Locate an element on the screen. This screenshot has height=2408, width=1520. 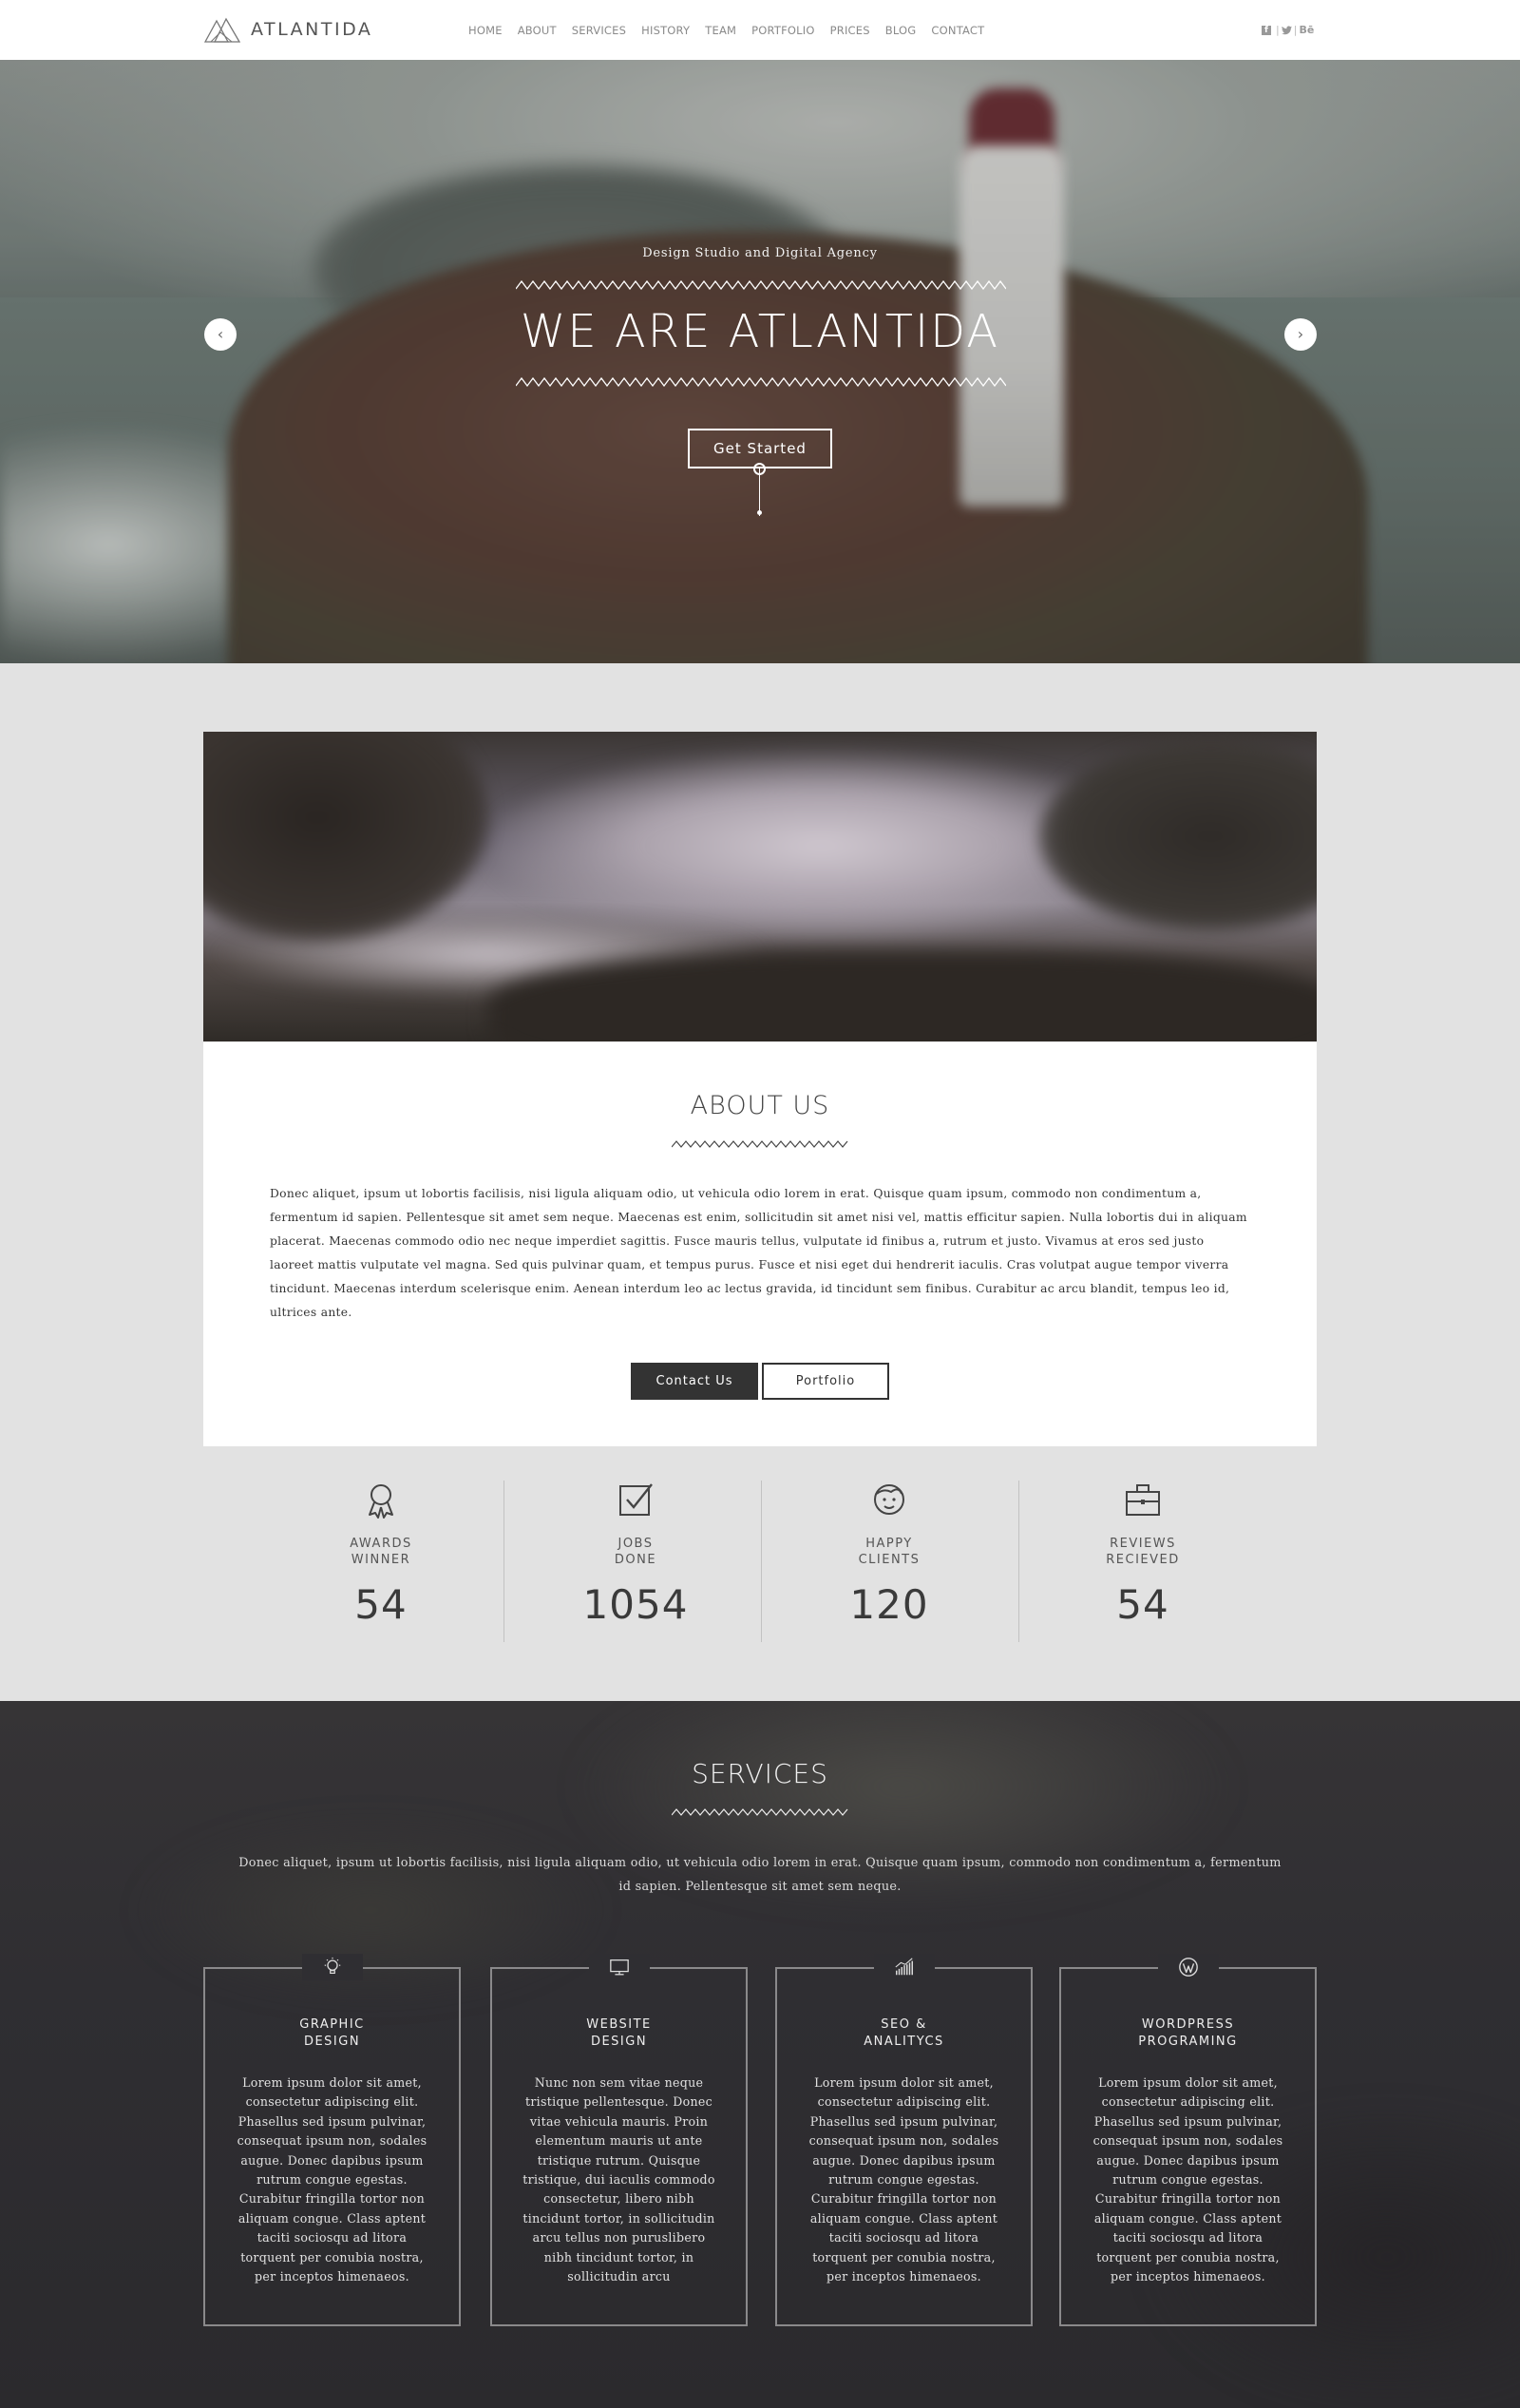
card-title: WORDPRESS PROGRAMING is located at coordinates (1188, 2033).